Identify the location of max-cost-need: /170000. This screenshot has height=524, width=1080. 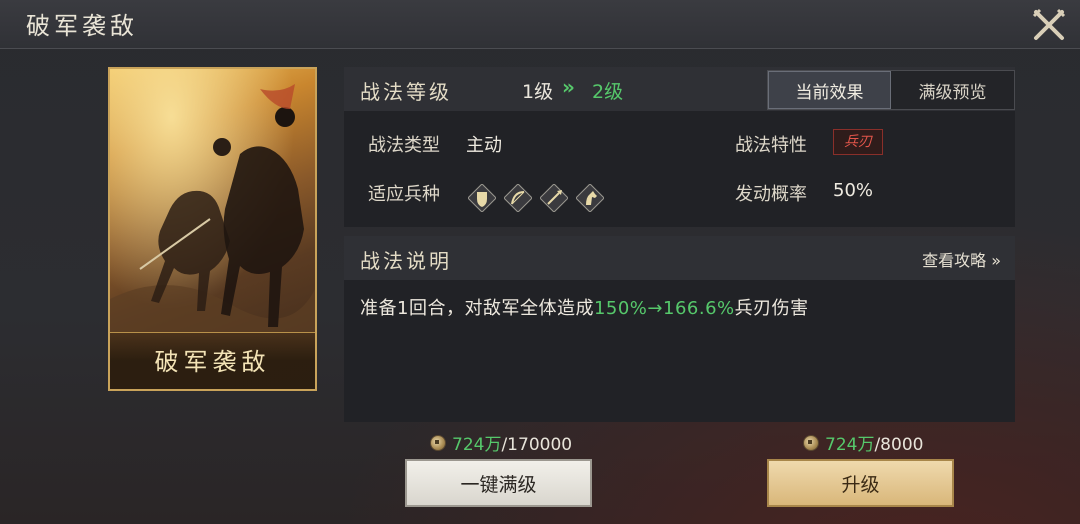
(537, 445).